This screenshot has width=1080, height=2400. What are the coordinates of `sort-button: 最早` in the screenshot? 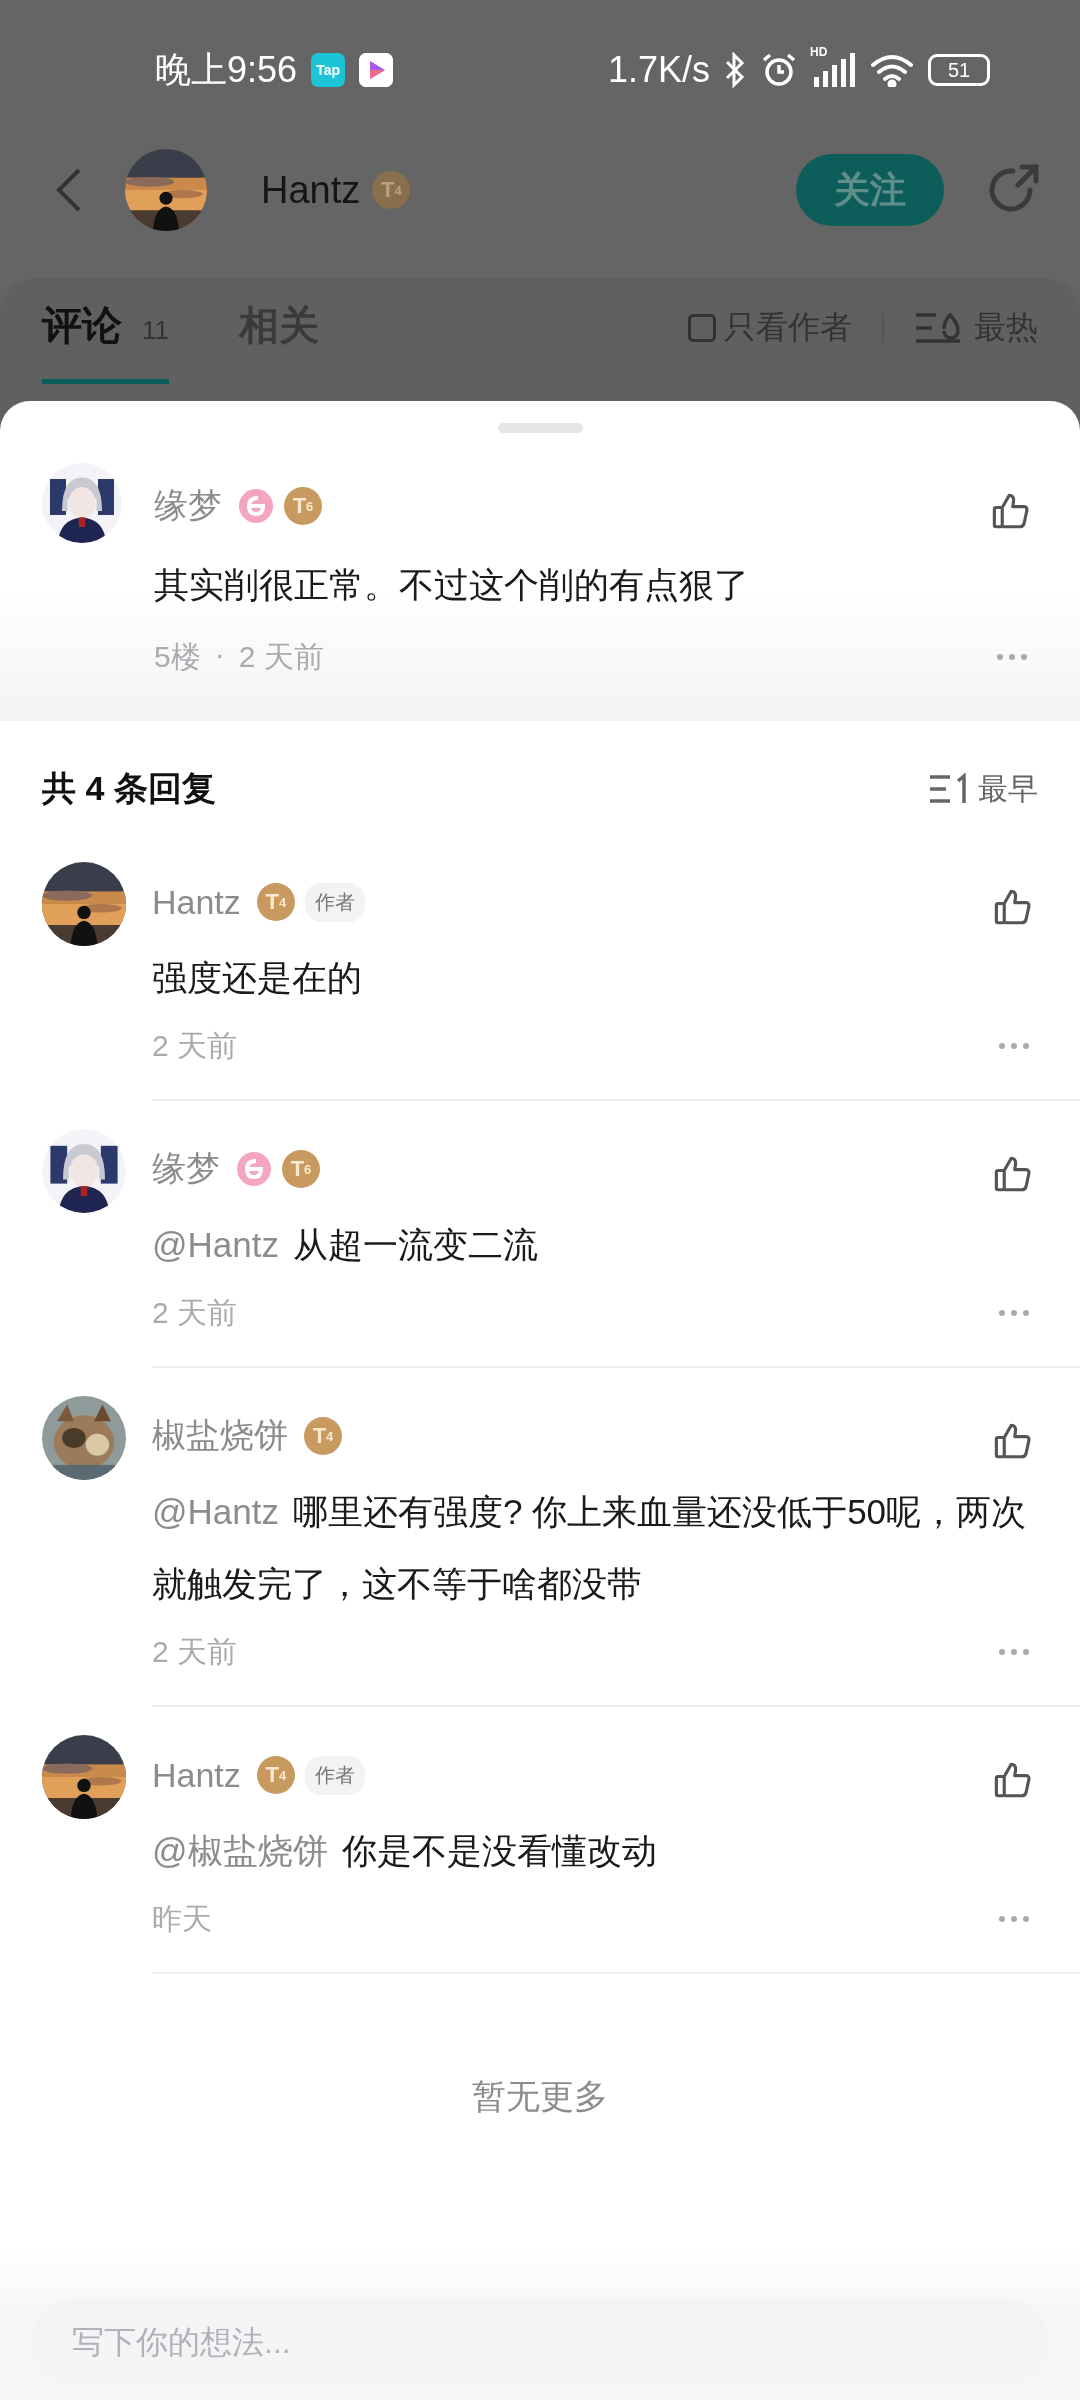 It's located at (983, 789).